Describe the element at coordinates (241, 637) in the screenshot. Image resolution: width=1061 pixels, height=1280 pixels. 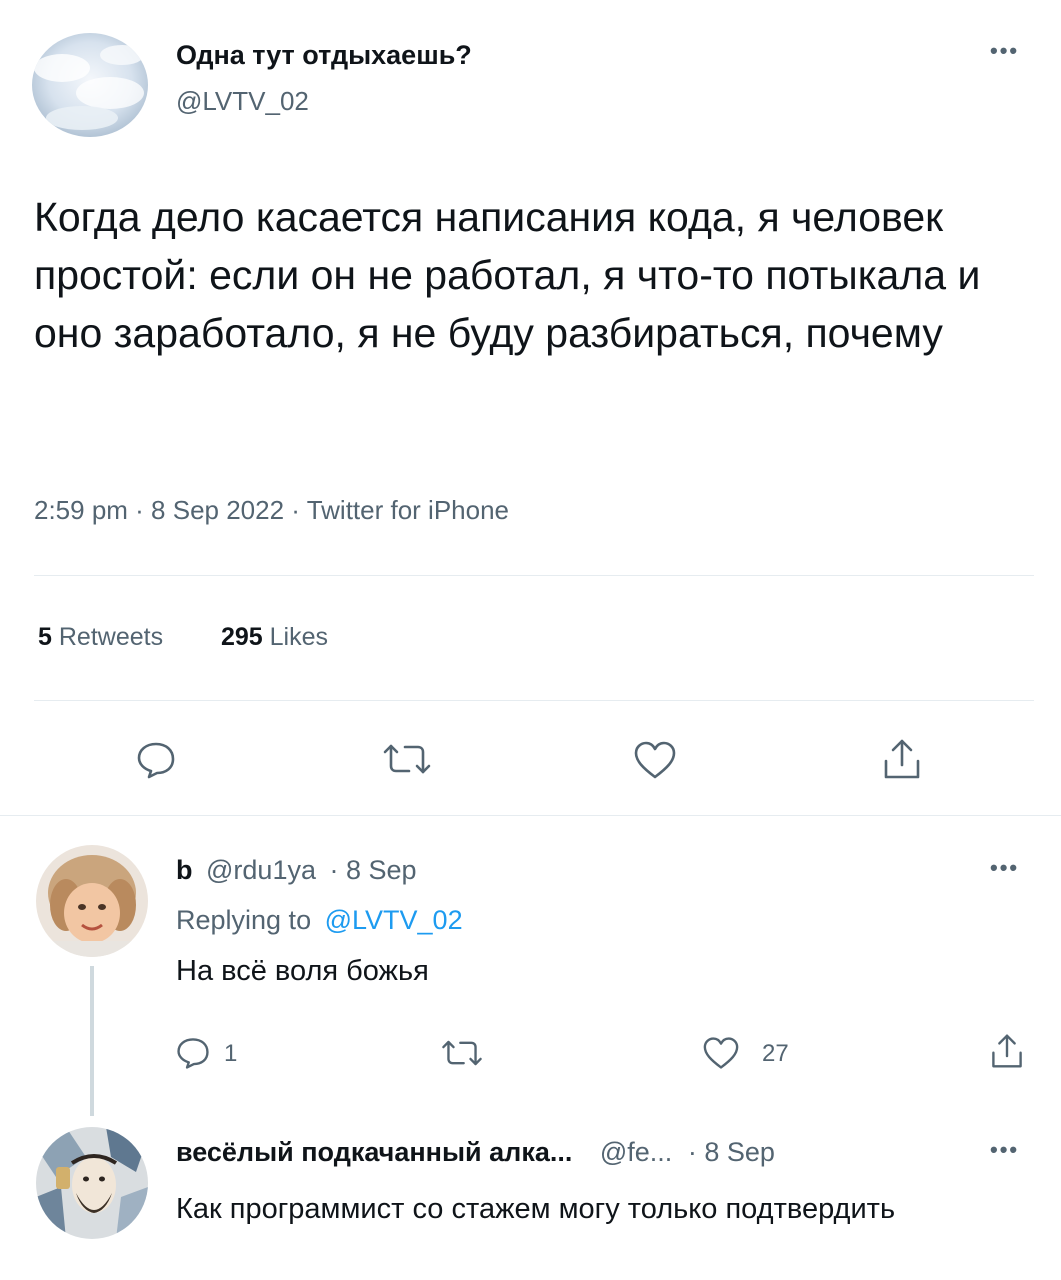
I see `likes-count: 295` at that location.